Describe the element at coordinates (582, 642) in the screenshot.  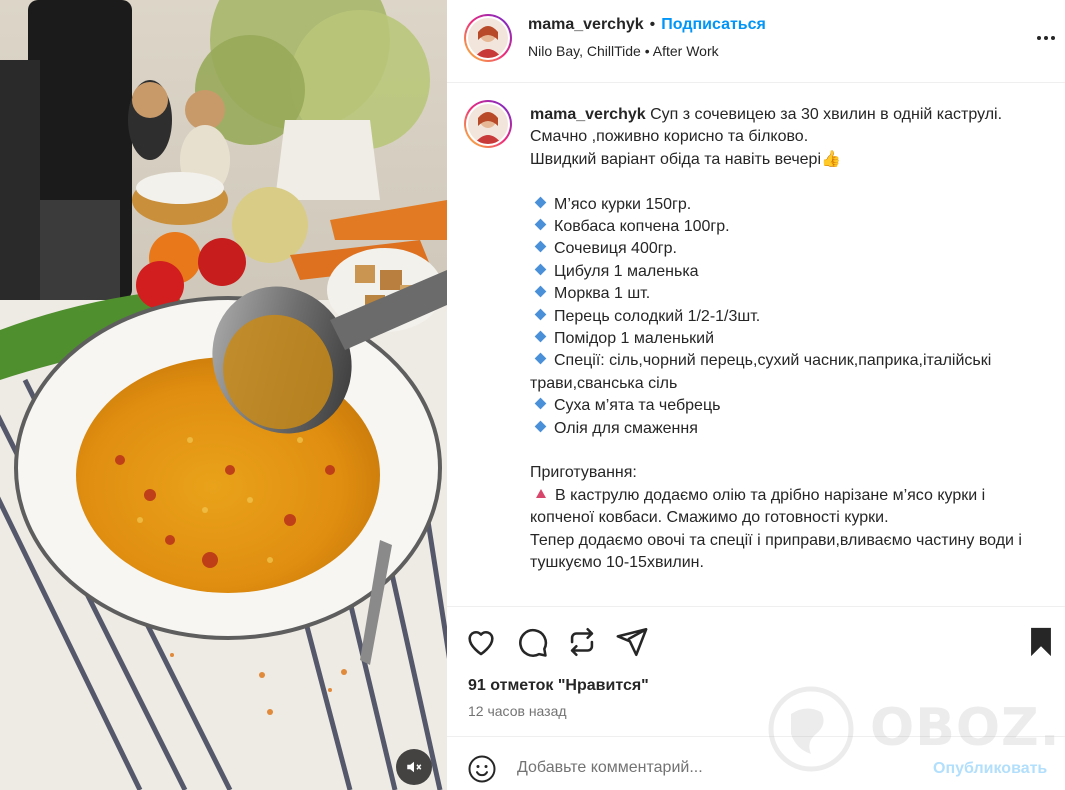
I see `repost-icon` at that location.